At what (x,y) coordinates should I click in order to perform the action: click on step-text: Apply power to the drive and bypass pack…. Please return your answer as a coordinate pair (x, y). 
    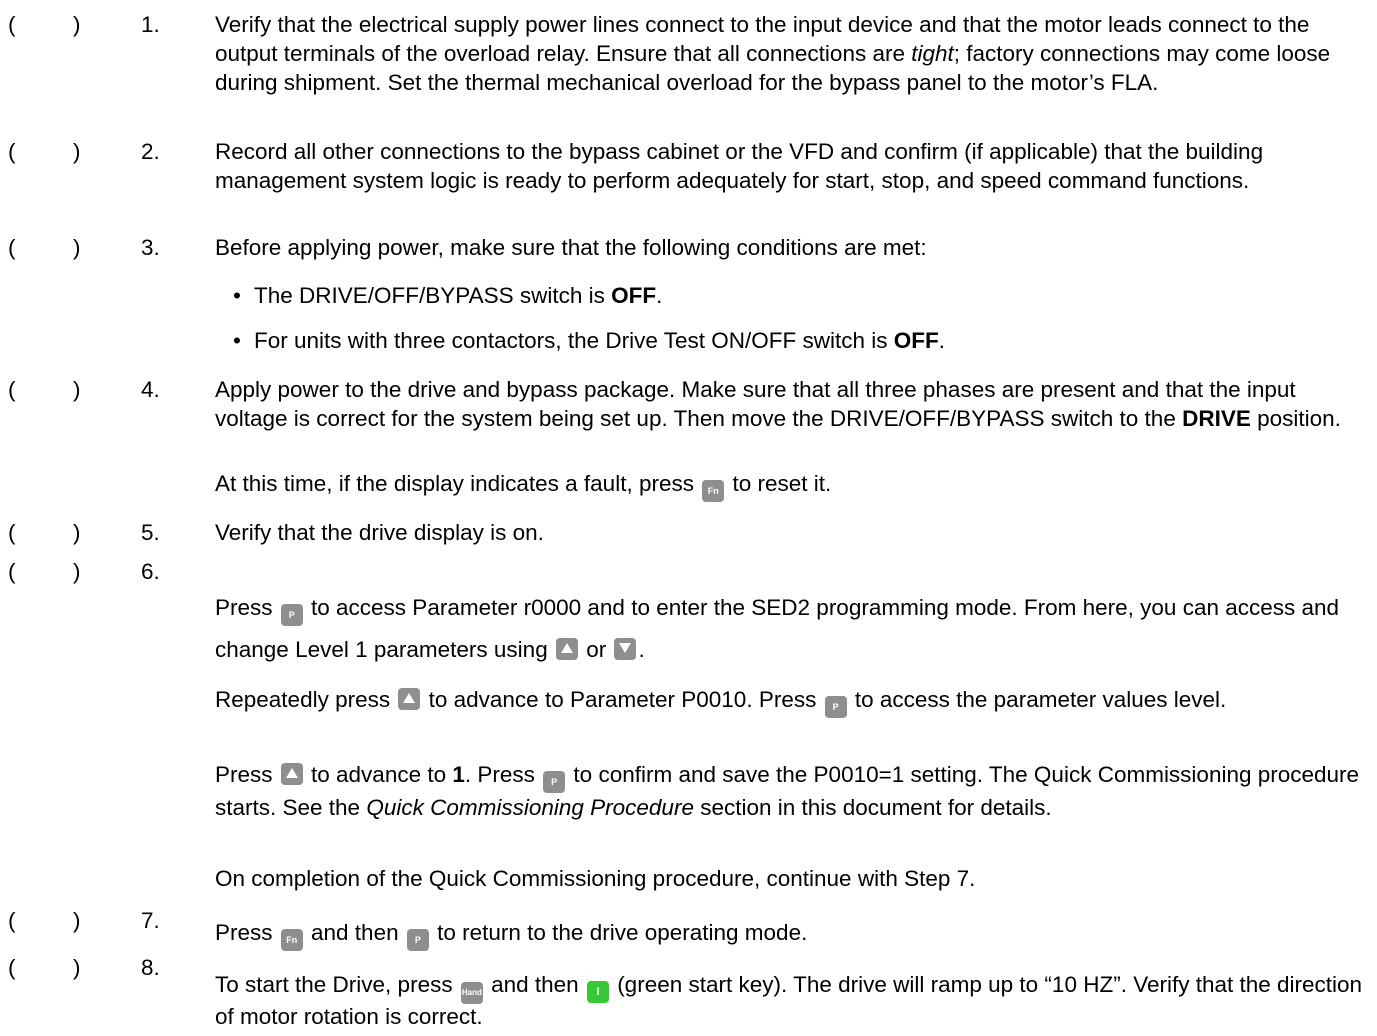
    Looking at the image, I should click on (778, 404).